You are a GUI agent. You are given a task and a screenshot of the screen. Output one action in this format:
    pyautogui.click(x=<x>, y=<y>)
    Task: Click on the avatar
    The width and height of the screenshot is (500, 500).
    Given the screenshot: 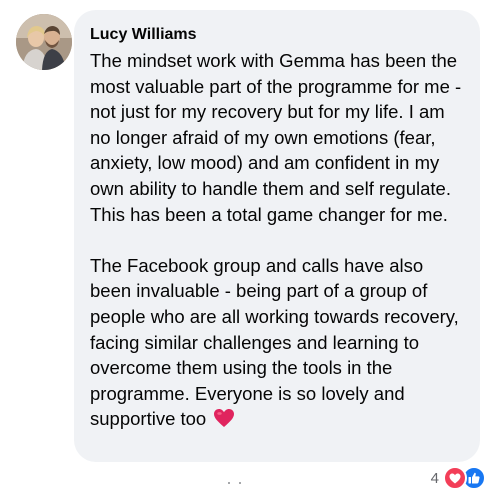 What is the action you would take?
    pyautogui.click(x=44, y=42)
    